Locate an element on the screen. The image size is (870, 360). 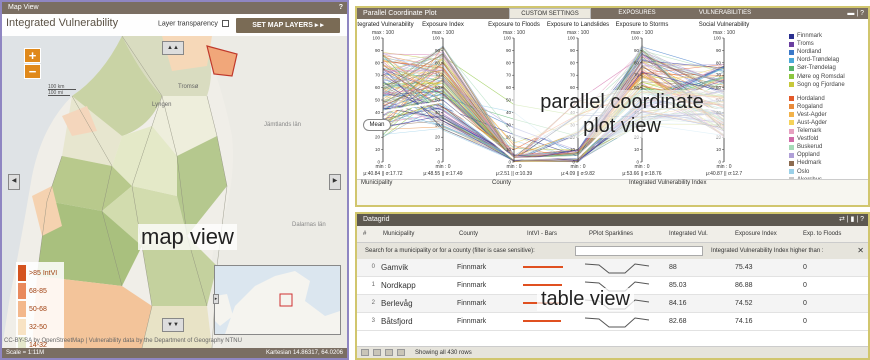
county-legend-item: Telemark is located at coordinates (828, 131).